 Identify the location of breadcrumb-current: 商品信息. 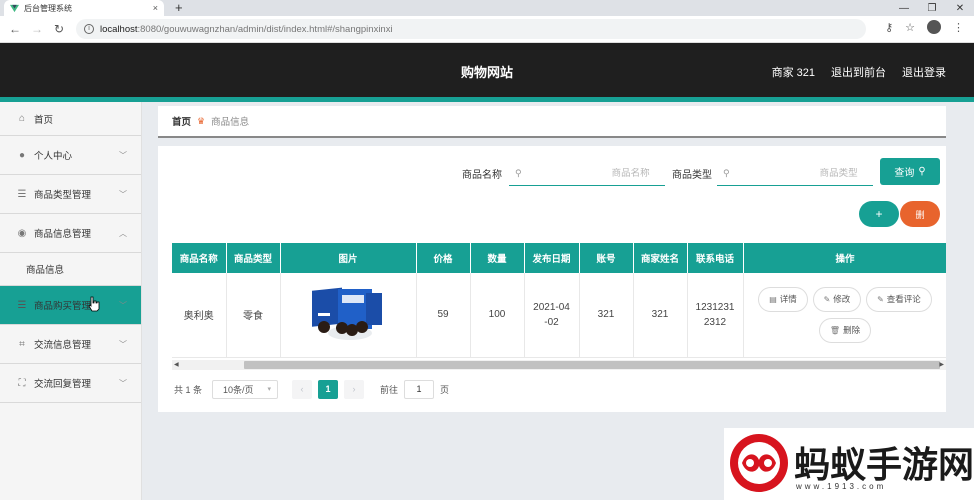
(230, 122).